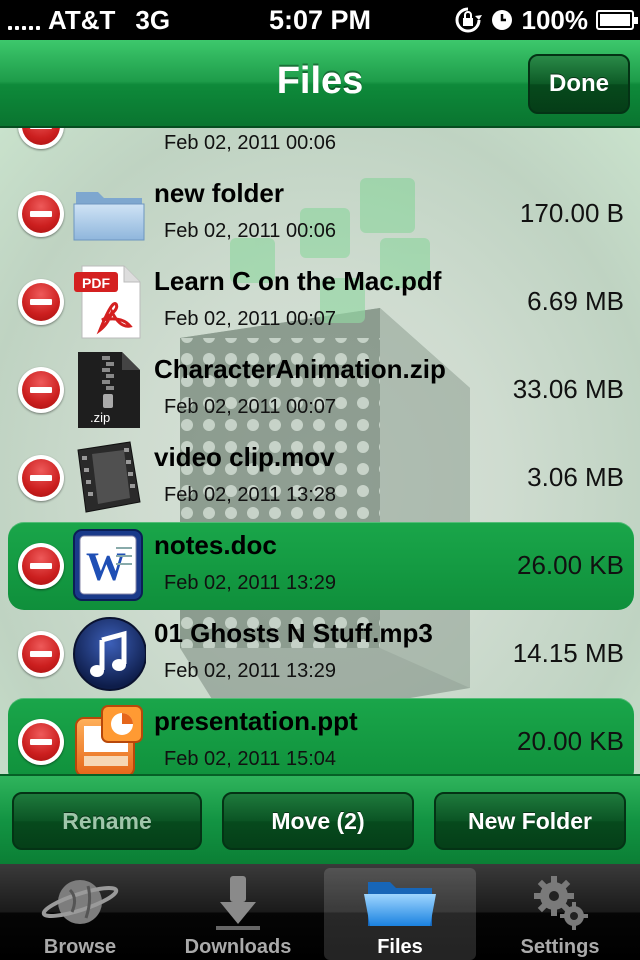 The image size is (640, 960). I want to click on battery-icon, so click(617, 20).